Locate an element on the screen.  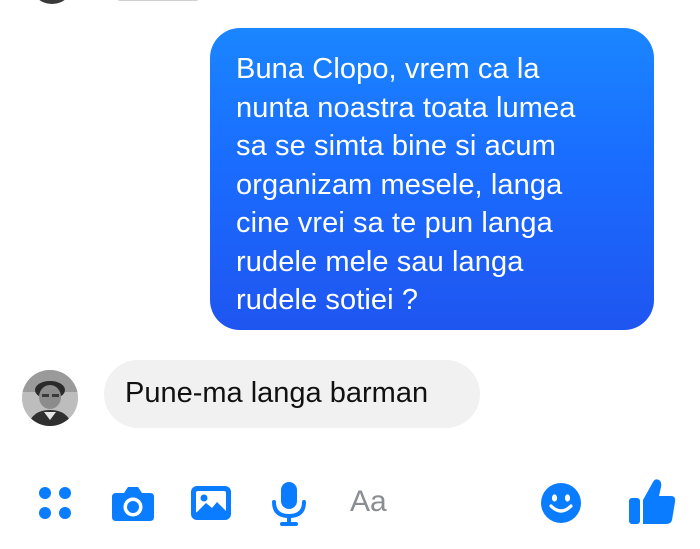
apps-dots-icon is located at coordinates (55, 503).